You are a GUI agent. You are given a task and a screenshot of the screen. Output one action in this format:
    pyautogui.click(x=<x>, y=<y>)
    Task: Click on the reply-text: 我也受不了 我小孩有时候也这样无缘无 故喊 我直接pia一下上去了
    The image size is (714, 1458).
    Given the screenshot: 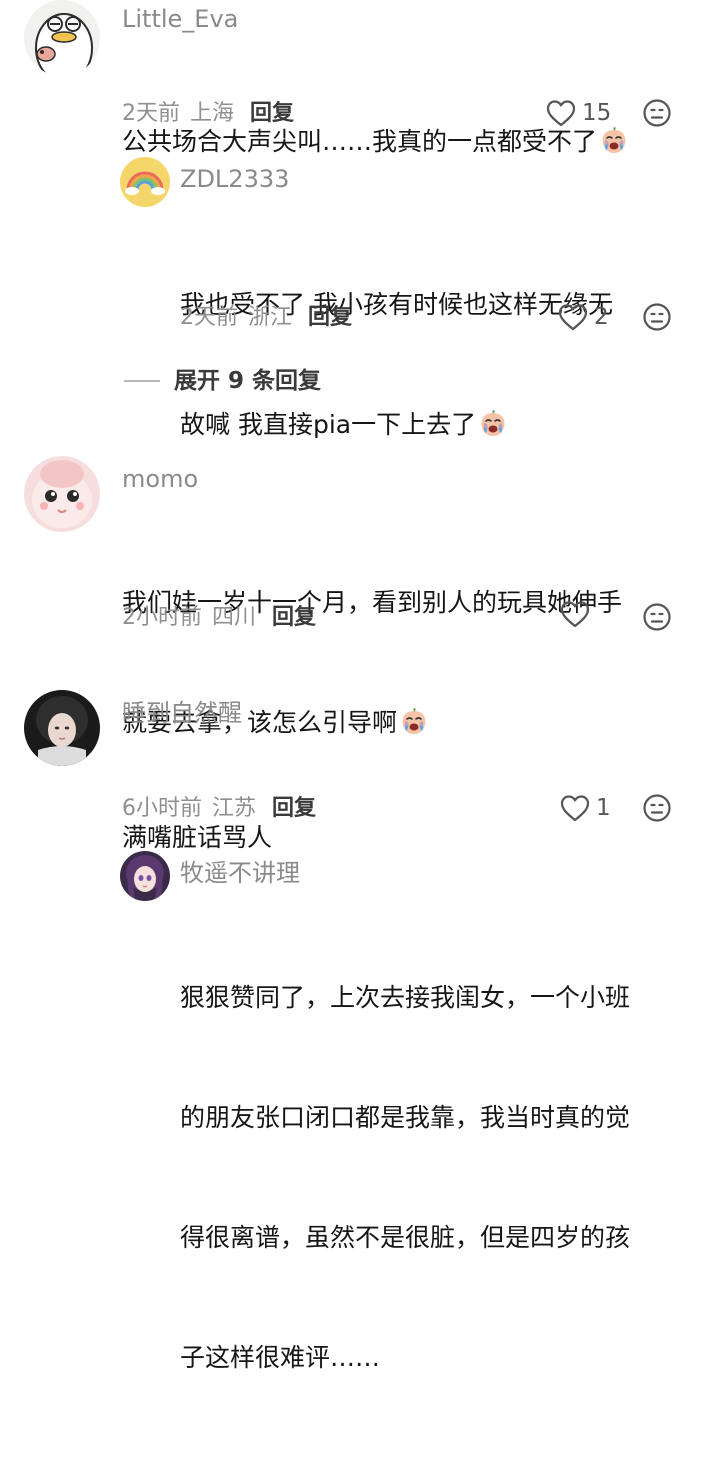 What is the action you would take?
    pyautogui.click(x=396, y=365)
    